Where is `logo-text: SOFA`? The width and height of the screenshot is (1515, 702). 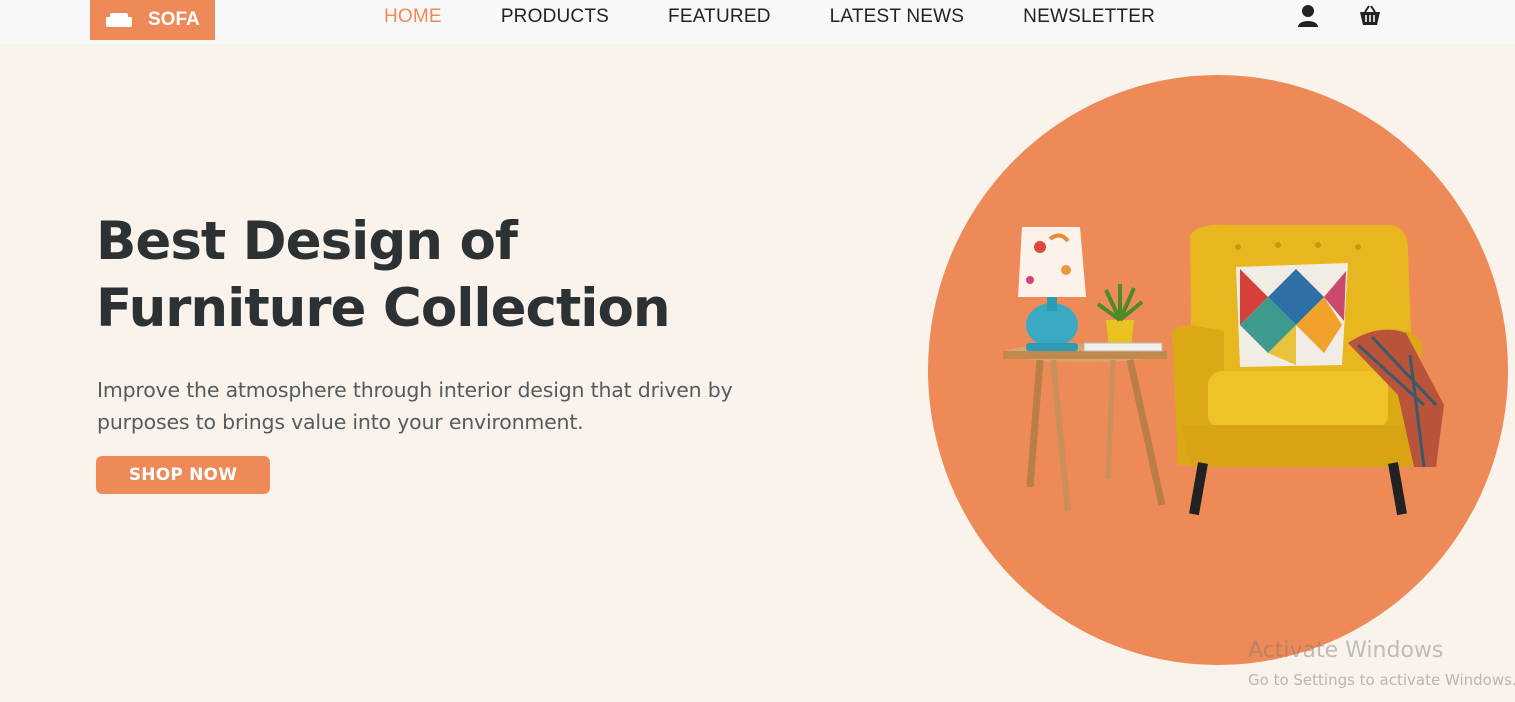 logo-text: SOFA is located at coordinates (174, 19).